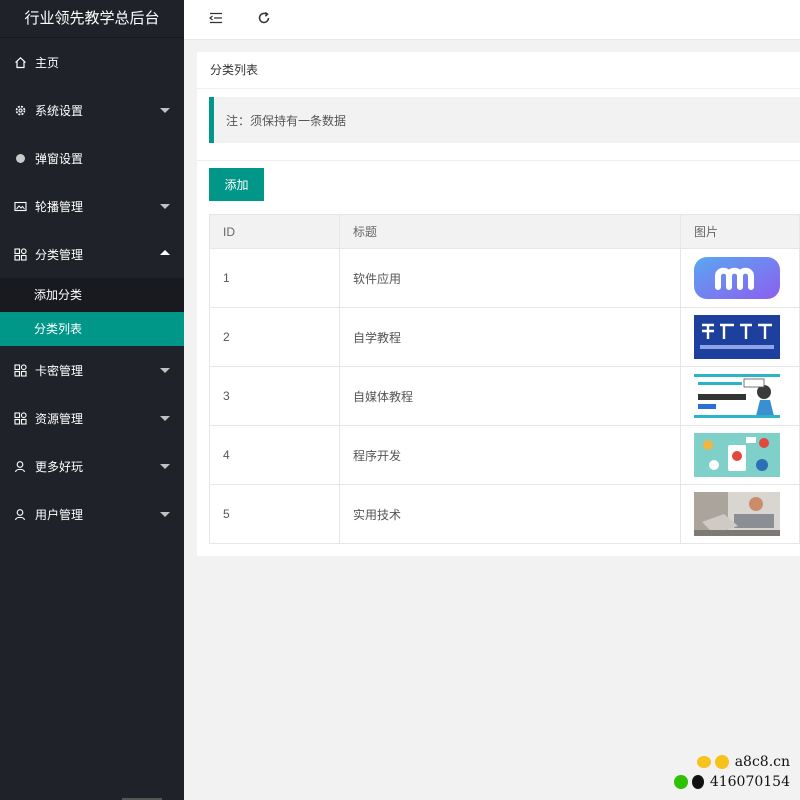 Image resolution: width=800 pixels, height=800 pixels. What do you see at coordinates (274, 455) in the screenshot?
I see `cell-id: 4` at bounding box center [274, 455].